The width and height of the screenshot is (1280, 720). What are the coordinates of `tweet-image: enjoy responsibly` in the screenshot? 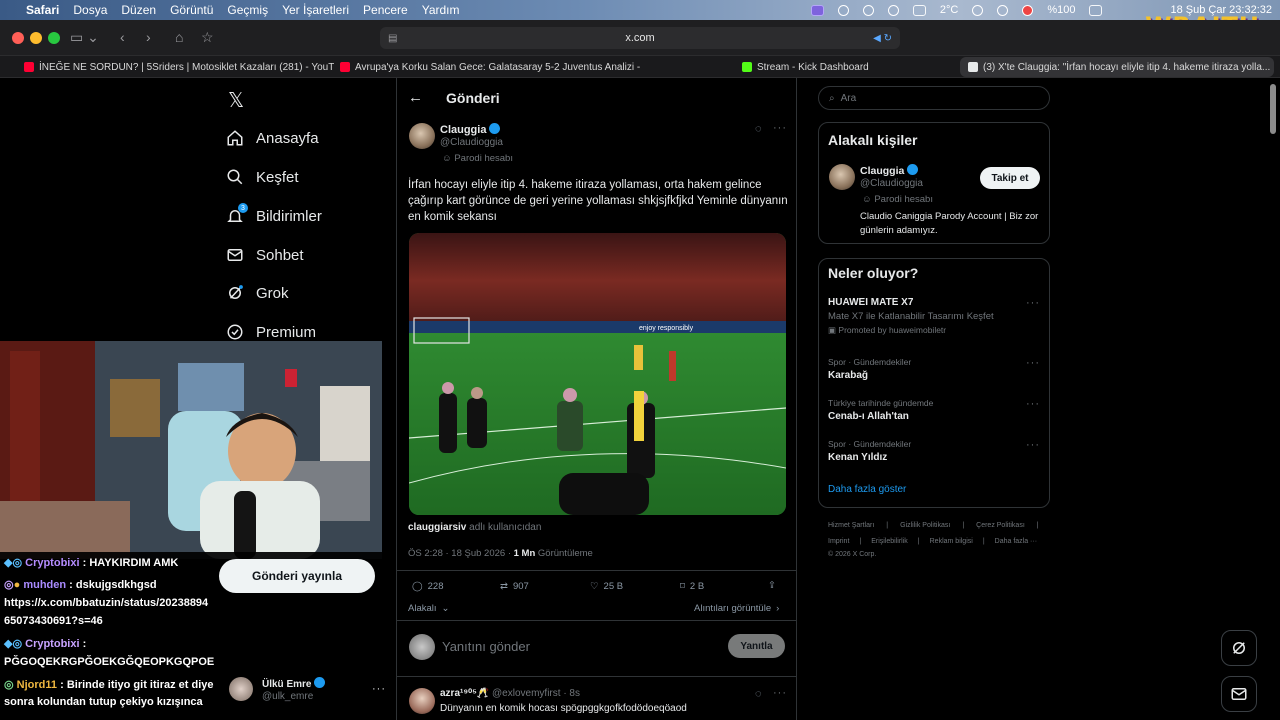 It's located at (597, 374).